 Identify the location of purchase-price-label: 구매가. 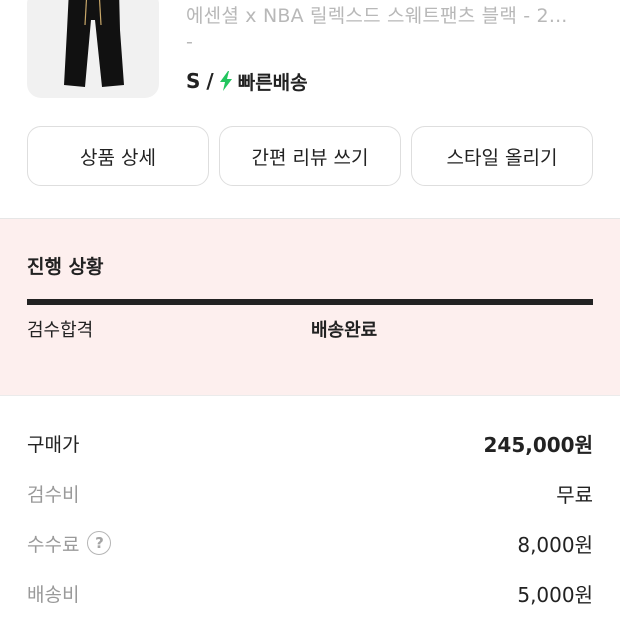
(53, 444).